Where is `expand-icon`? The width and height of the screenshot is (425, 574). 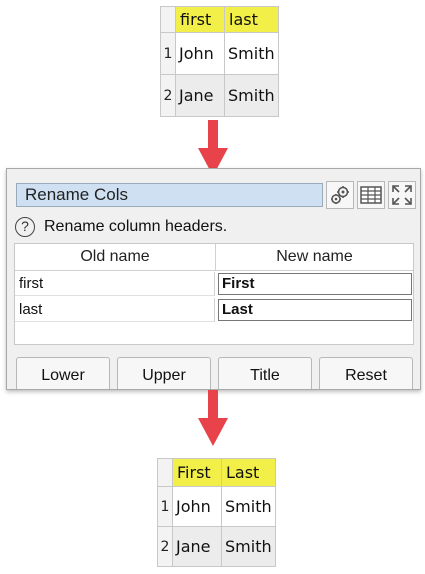
expand-icon is located at coordinates (402, 195).